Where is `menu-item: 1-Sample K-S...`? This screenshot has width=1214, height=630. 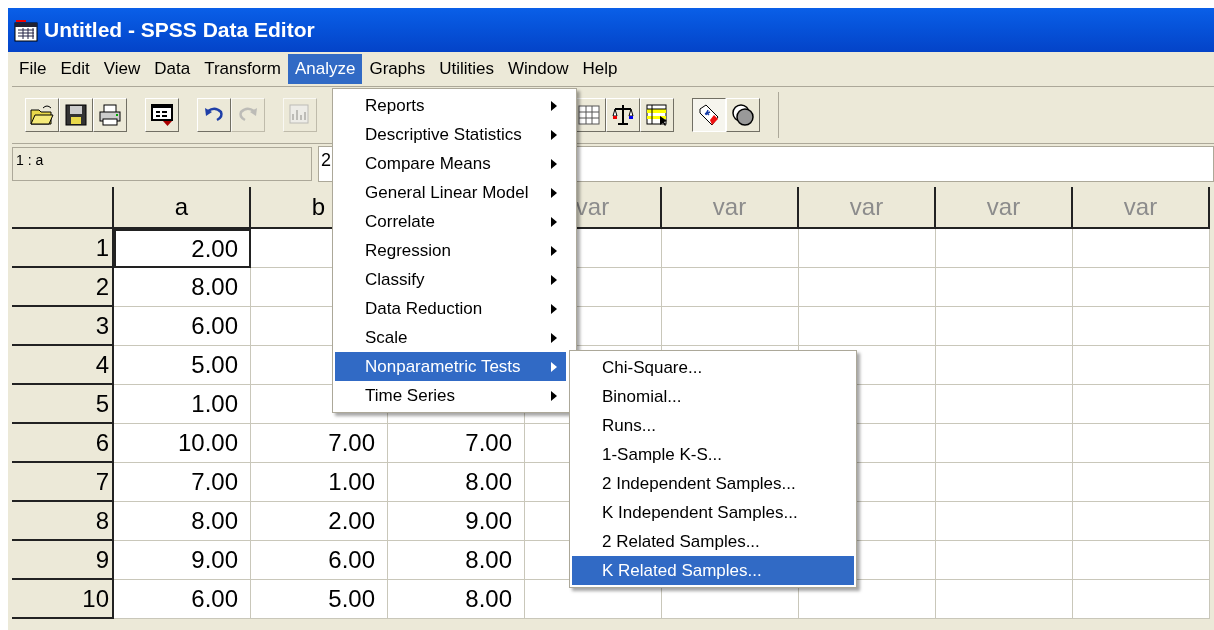 menu-item: 1-Sample K-S... is located at coordinates (713, 454).